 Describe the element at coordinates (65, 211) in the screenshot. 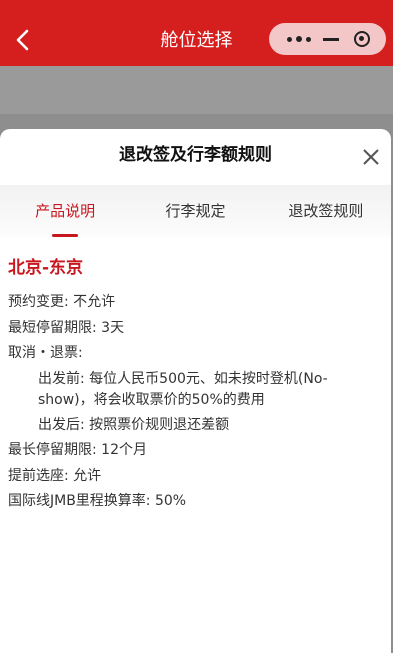

I see `tab-product-description: 产品说明` at that location.